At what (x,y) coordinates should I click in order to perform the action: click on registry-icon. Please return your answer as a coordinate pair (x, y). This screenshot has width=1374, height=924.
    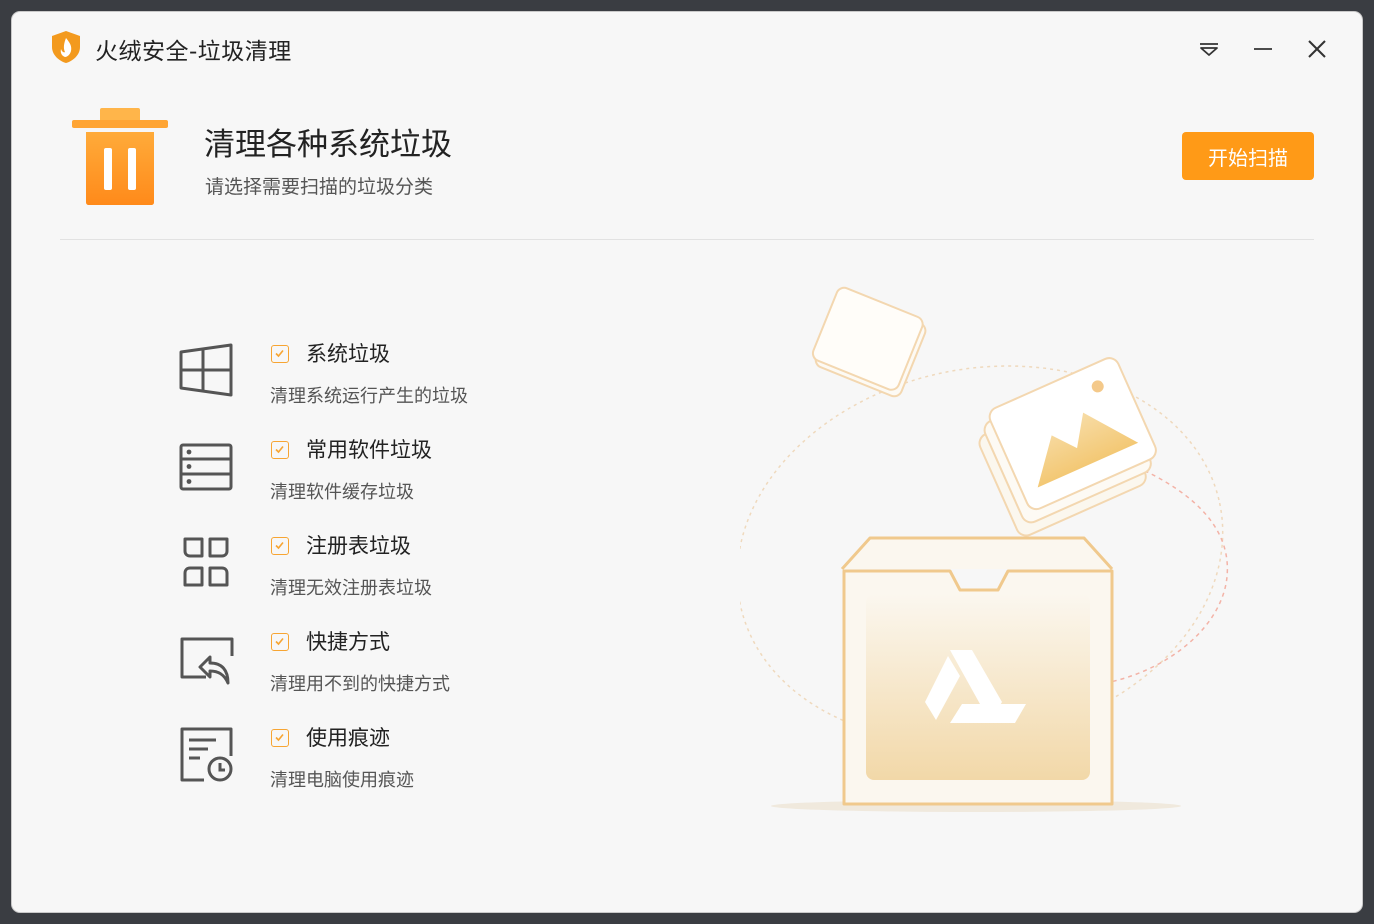
    Looking at the image, I should click on (206, 562).